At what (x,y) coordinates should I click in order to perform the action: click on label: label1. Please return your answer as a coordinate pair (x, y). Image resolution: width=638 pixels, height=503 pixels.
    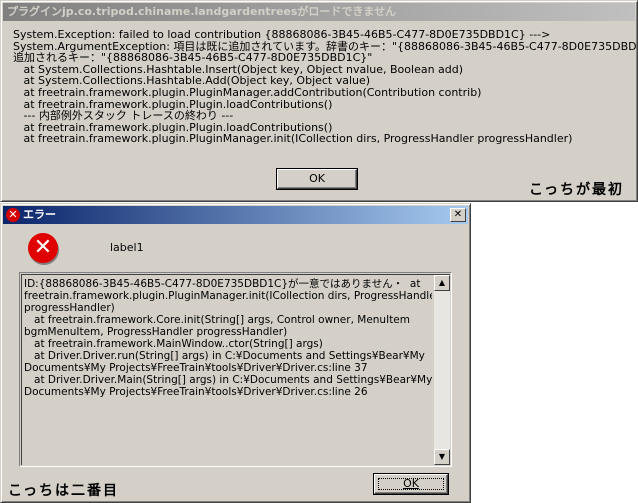
    Looking at the image, I should click on (127, 247).